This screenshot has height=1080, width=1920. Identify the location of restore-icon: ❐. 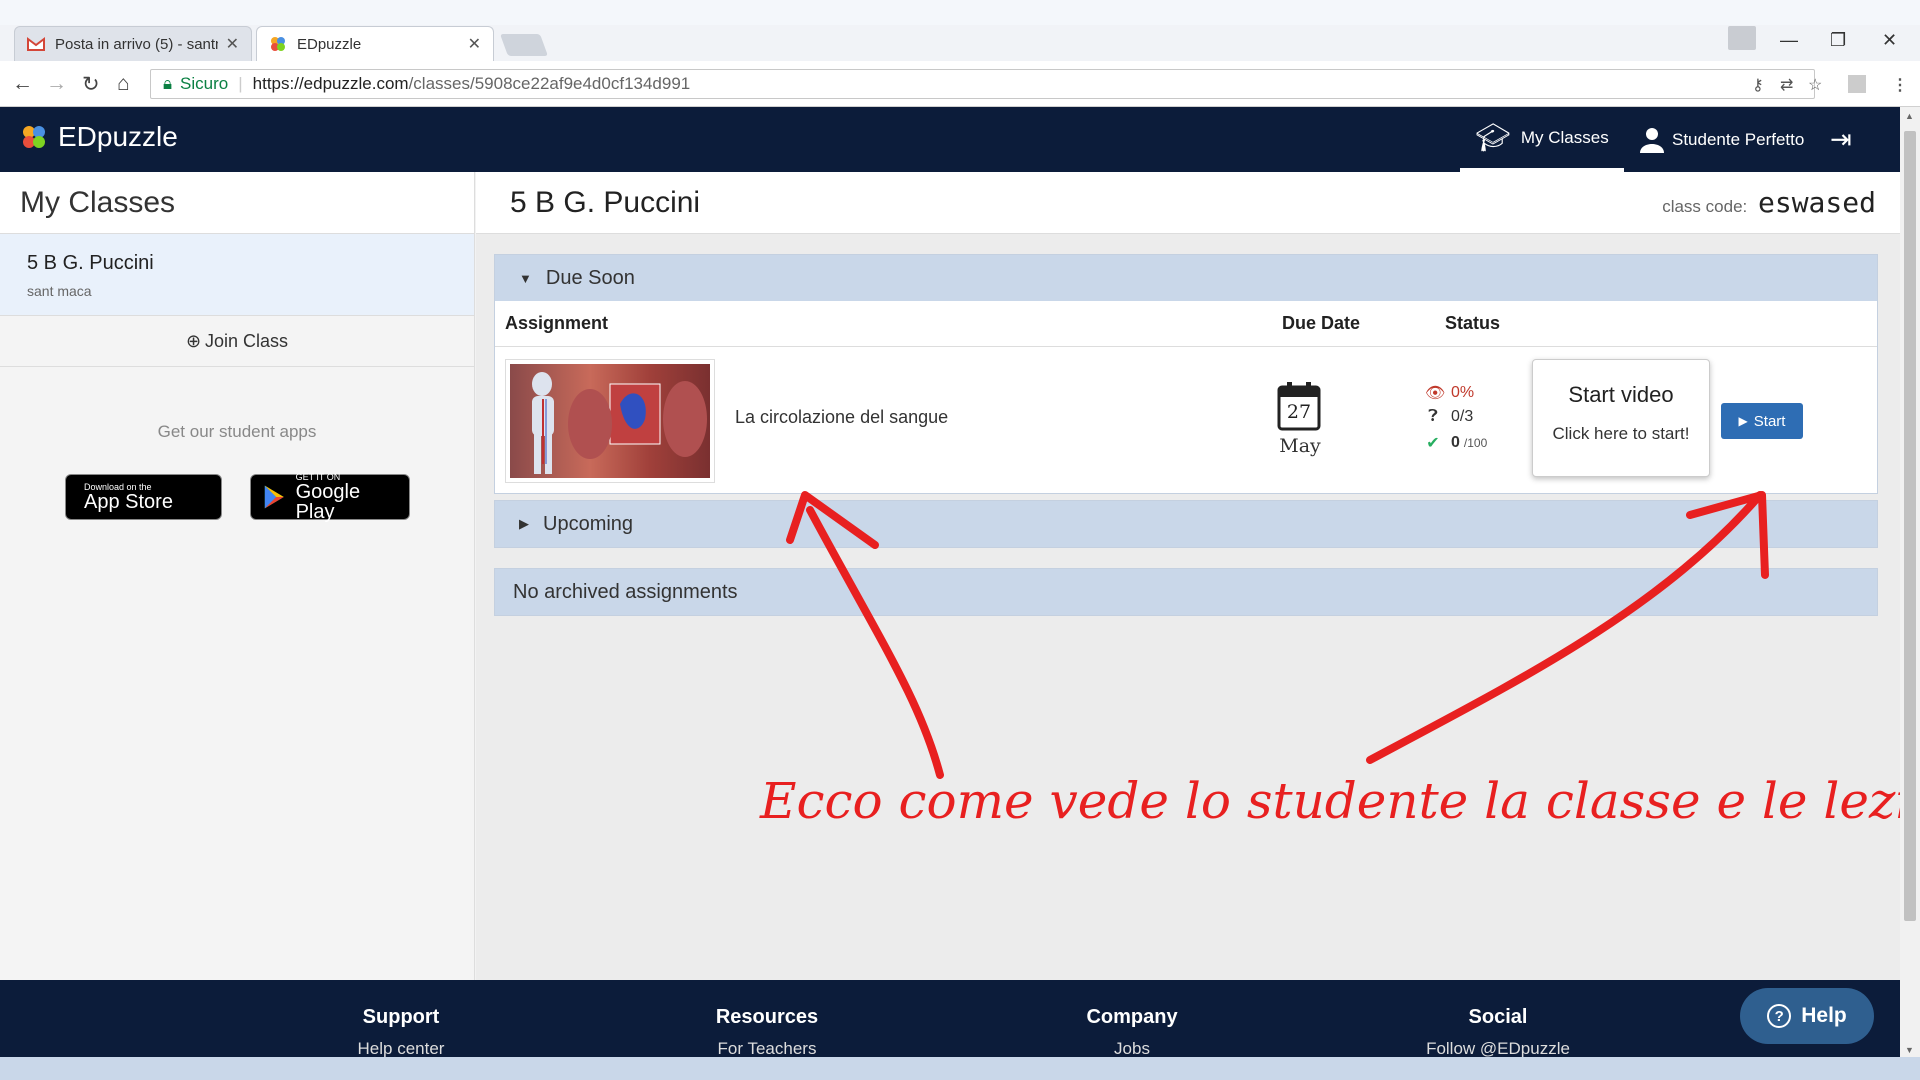
(1838, 40).